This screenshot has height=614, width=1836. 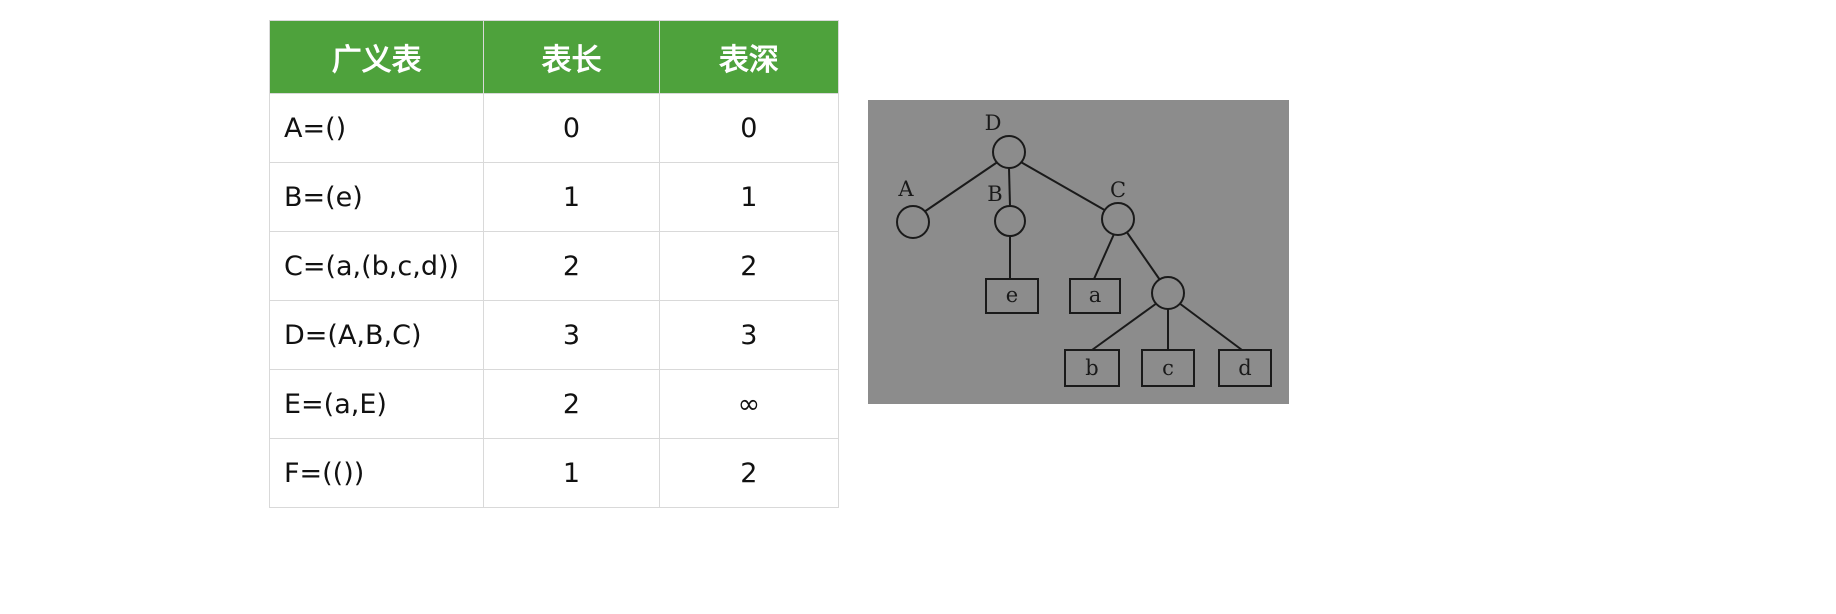 I want to click on edge-d-c, so click(x=1063, y=186).